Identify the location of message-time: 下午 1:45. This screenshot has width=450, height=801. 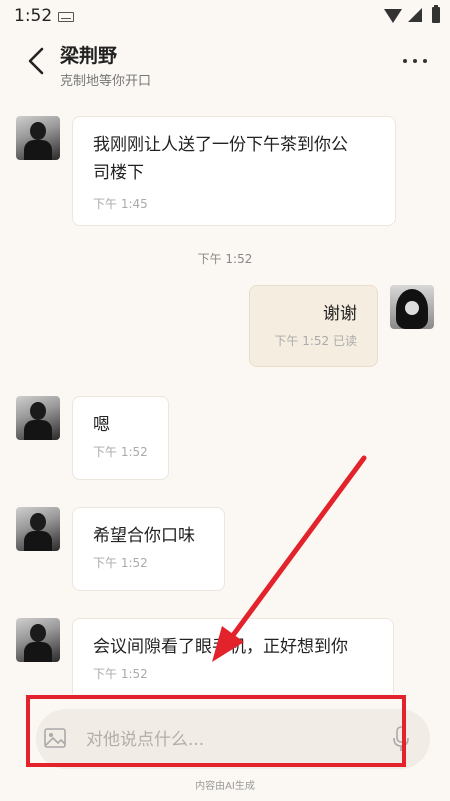
(120, 204).